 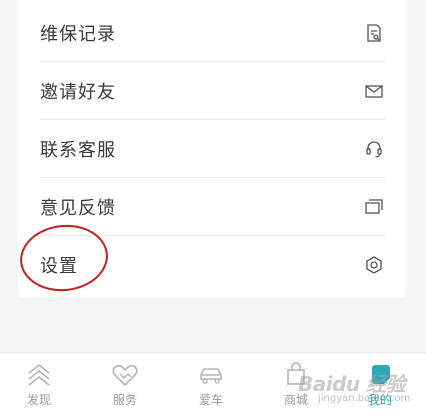 What do you see at coordinates (210, 400) in the screenshot?
I see `tab-label: 爱车` at bounding box center [210, 400].